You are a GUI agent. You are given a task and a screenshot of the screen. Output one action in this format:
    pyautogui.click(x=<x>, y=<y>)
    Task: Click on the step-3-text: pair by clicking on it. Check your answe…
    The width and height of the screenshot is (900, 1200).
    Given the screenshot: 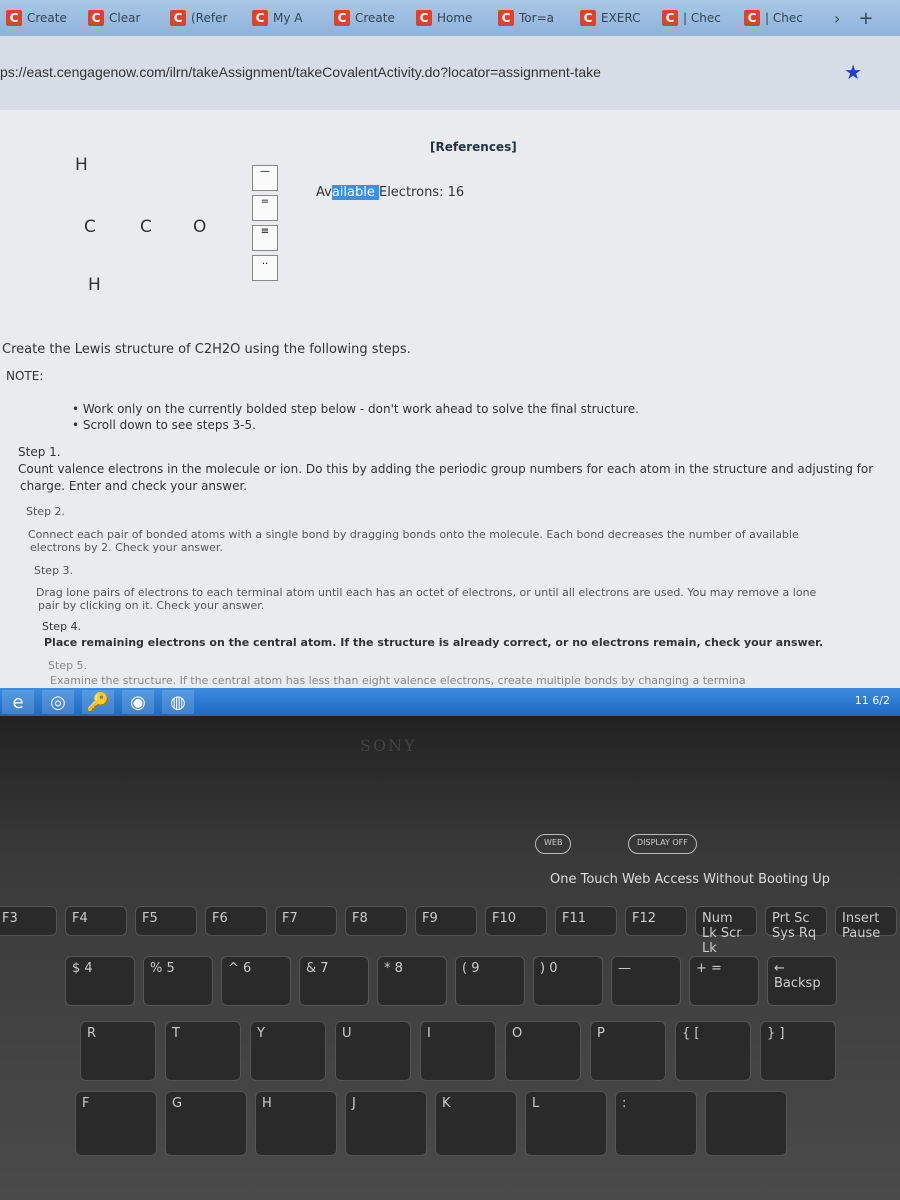 What is the action you would take?
    pyautogui.click(x=151, y=605)
    